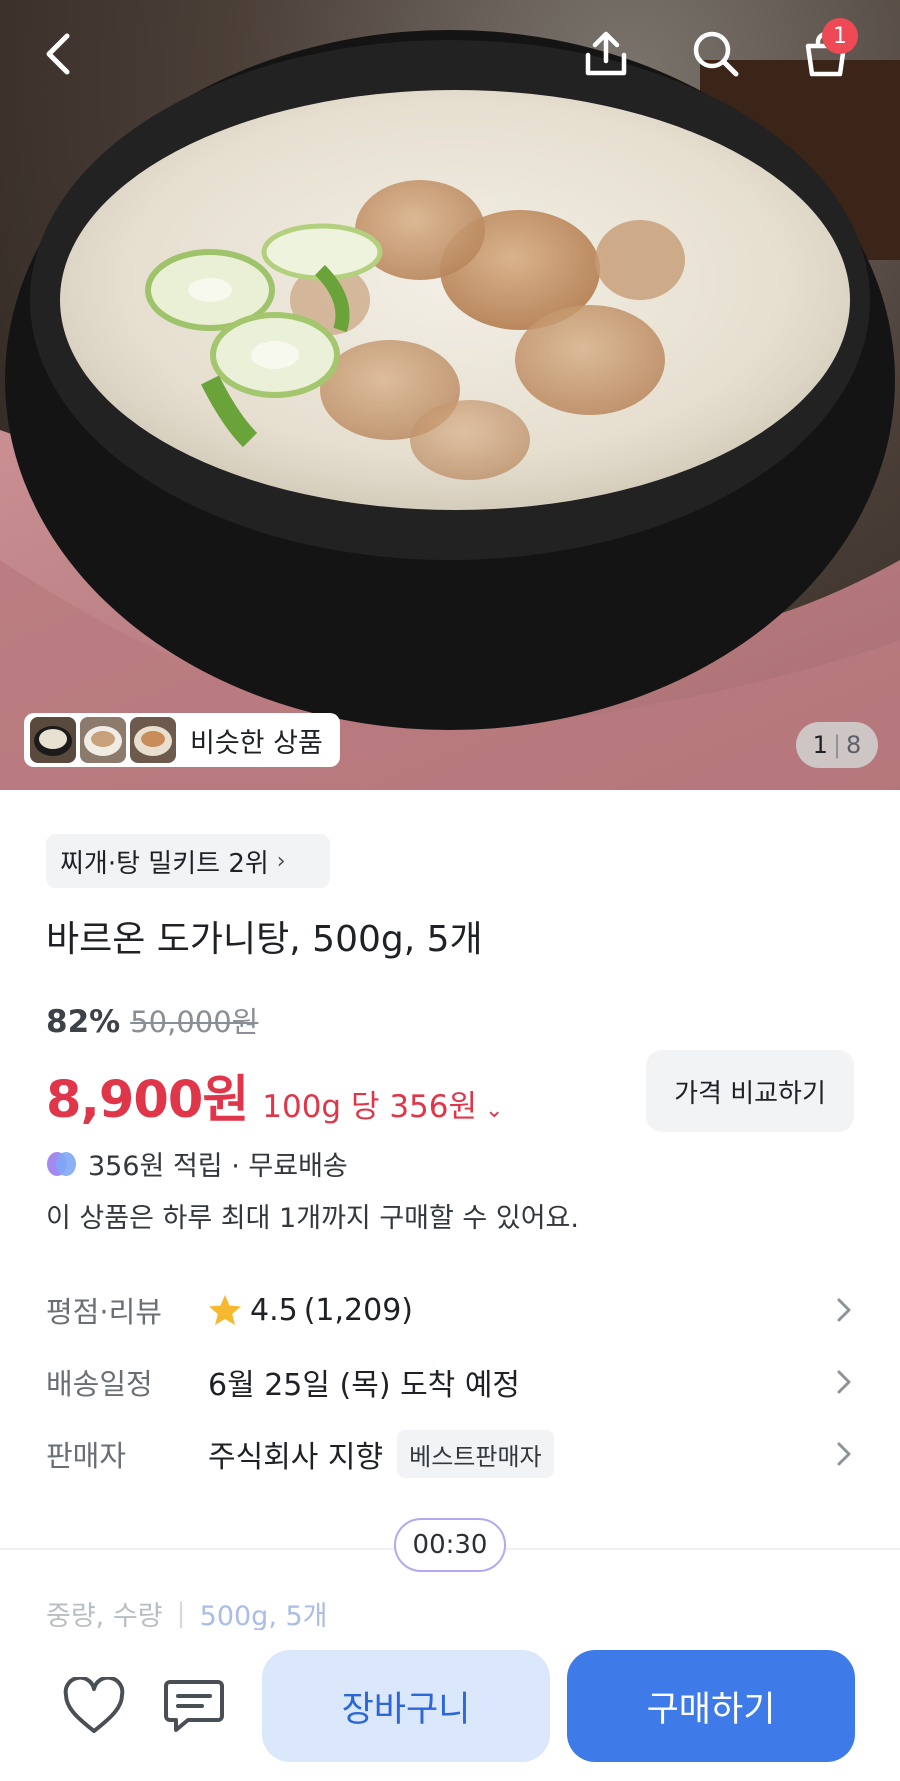  I want to click on seller-name: 주식회사 지향, so click(296, 1457).